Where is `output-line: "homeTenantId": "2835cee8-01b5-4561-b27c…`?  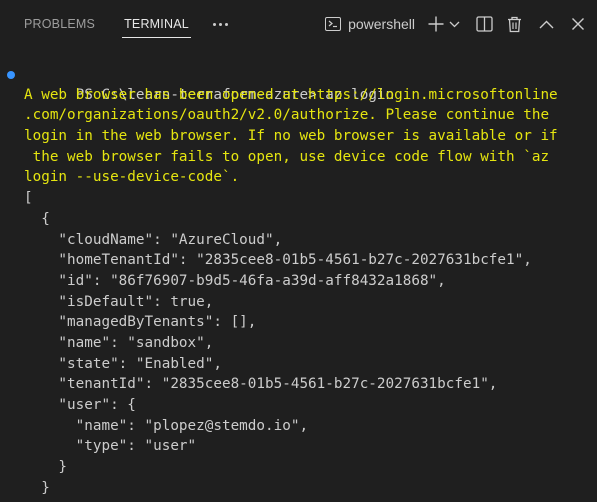
output-line: "homeTenantId": "2835cee8-01b5-4561-b27c… is located at coordinates (278, 260).